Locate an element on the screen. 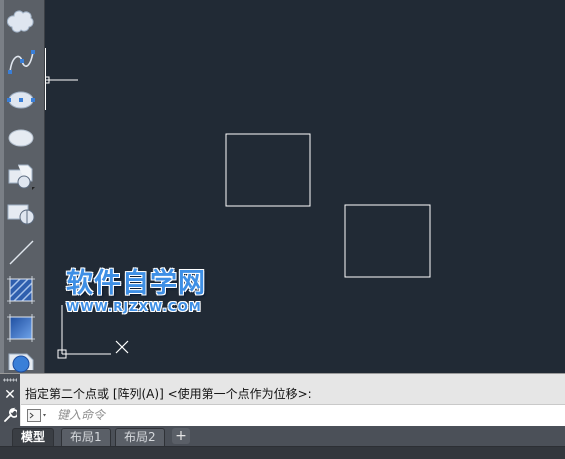  command-input is located at coordinates (297, 415).